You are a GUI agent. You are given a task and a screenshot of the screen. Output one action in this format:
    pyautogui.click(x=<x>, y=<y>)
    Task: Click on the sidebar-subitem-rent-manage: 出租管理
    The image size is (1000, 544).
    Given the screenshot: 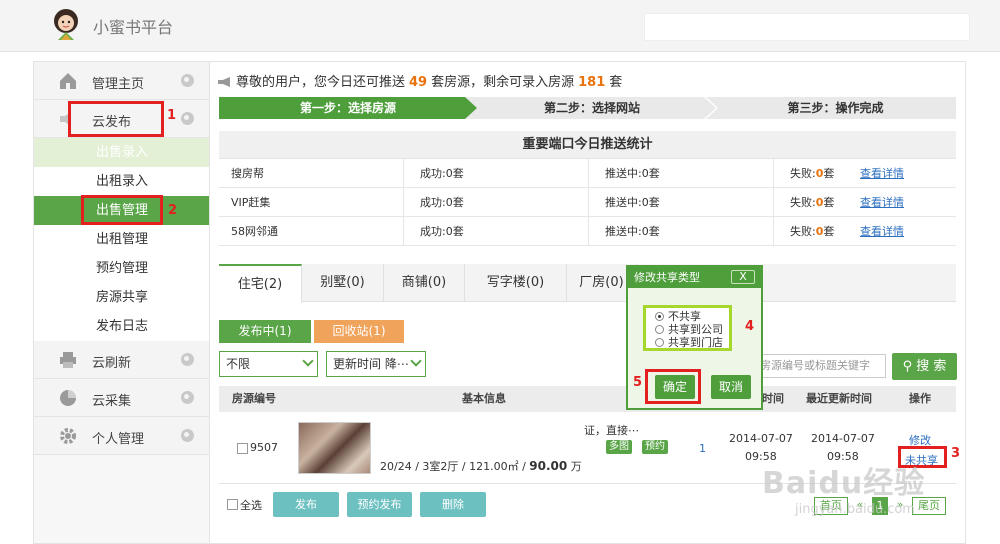 What is the action you would take?
    pyautogui.click(x=121, y=239)
    